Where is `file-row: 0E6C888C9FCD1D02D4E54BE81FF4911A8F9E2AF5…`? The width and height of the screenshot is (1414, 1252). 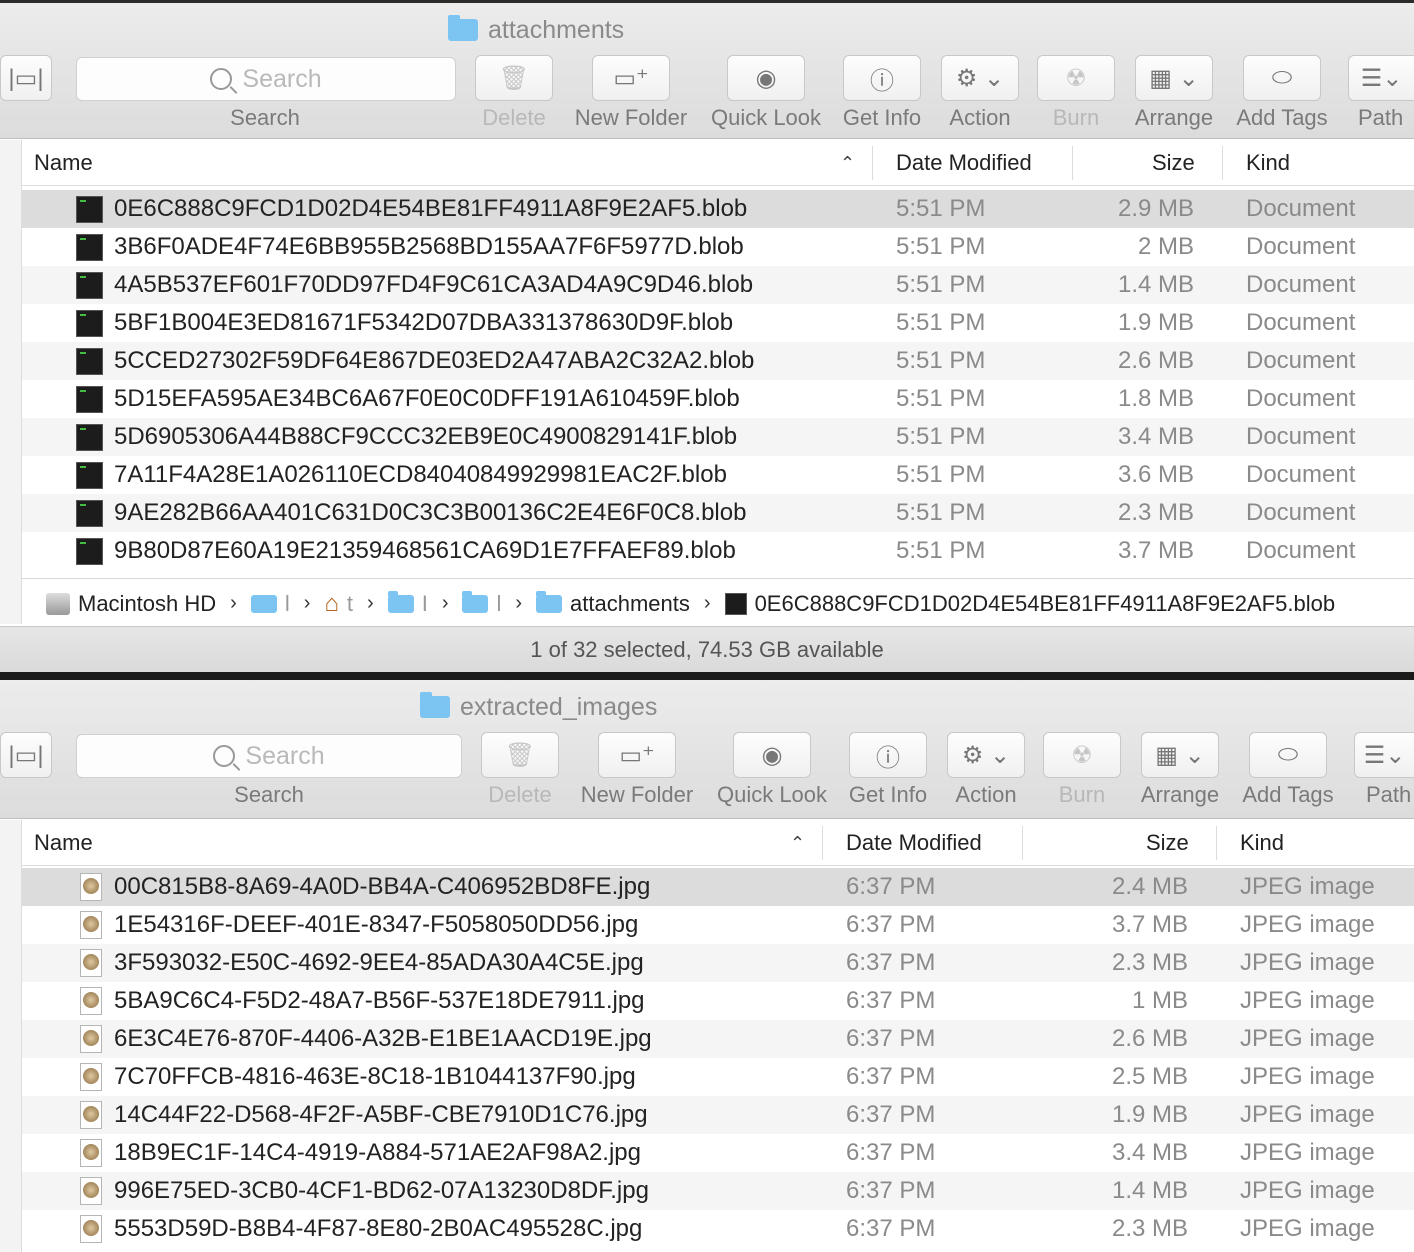 file-row: 0E6C888C9FCD1D02D4E54BE81FF4911A8F9E2AF5… is located at coordinates (718, 209).